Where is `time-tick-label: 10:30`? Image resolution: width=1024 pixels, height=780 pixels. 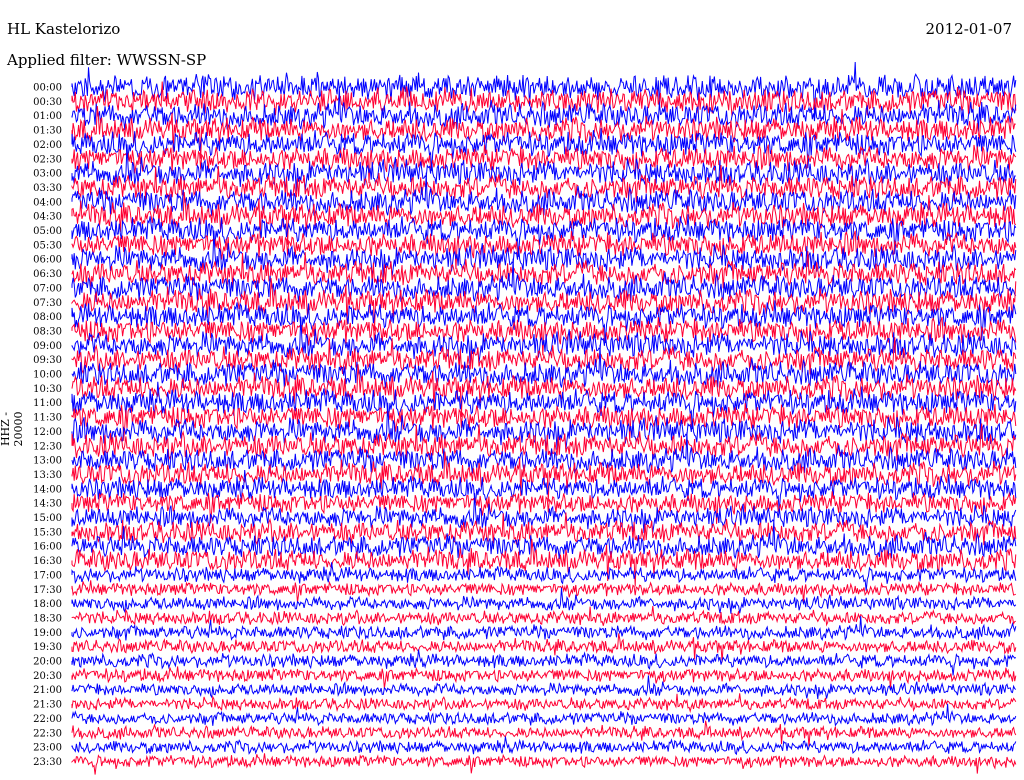 time-tick-label: 10:30 is located at coordinates (47, 389).